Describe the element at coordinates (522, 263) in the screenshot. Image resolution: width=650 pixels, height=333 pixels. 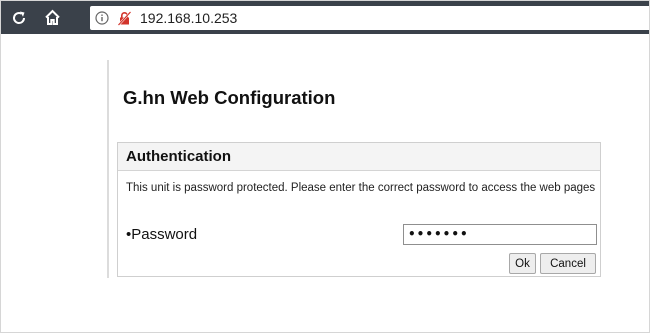
I see `ok-button: Ok` at that location.